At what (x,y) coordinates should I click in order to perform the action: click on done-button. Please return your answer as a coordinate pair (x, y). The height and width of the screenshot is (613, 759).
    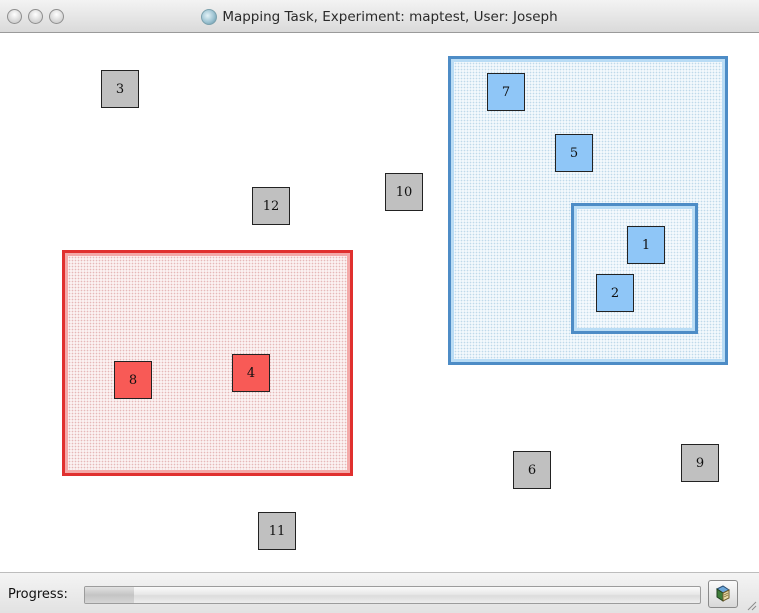
    Looking at the image, I should click on (723, 594).